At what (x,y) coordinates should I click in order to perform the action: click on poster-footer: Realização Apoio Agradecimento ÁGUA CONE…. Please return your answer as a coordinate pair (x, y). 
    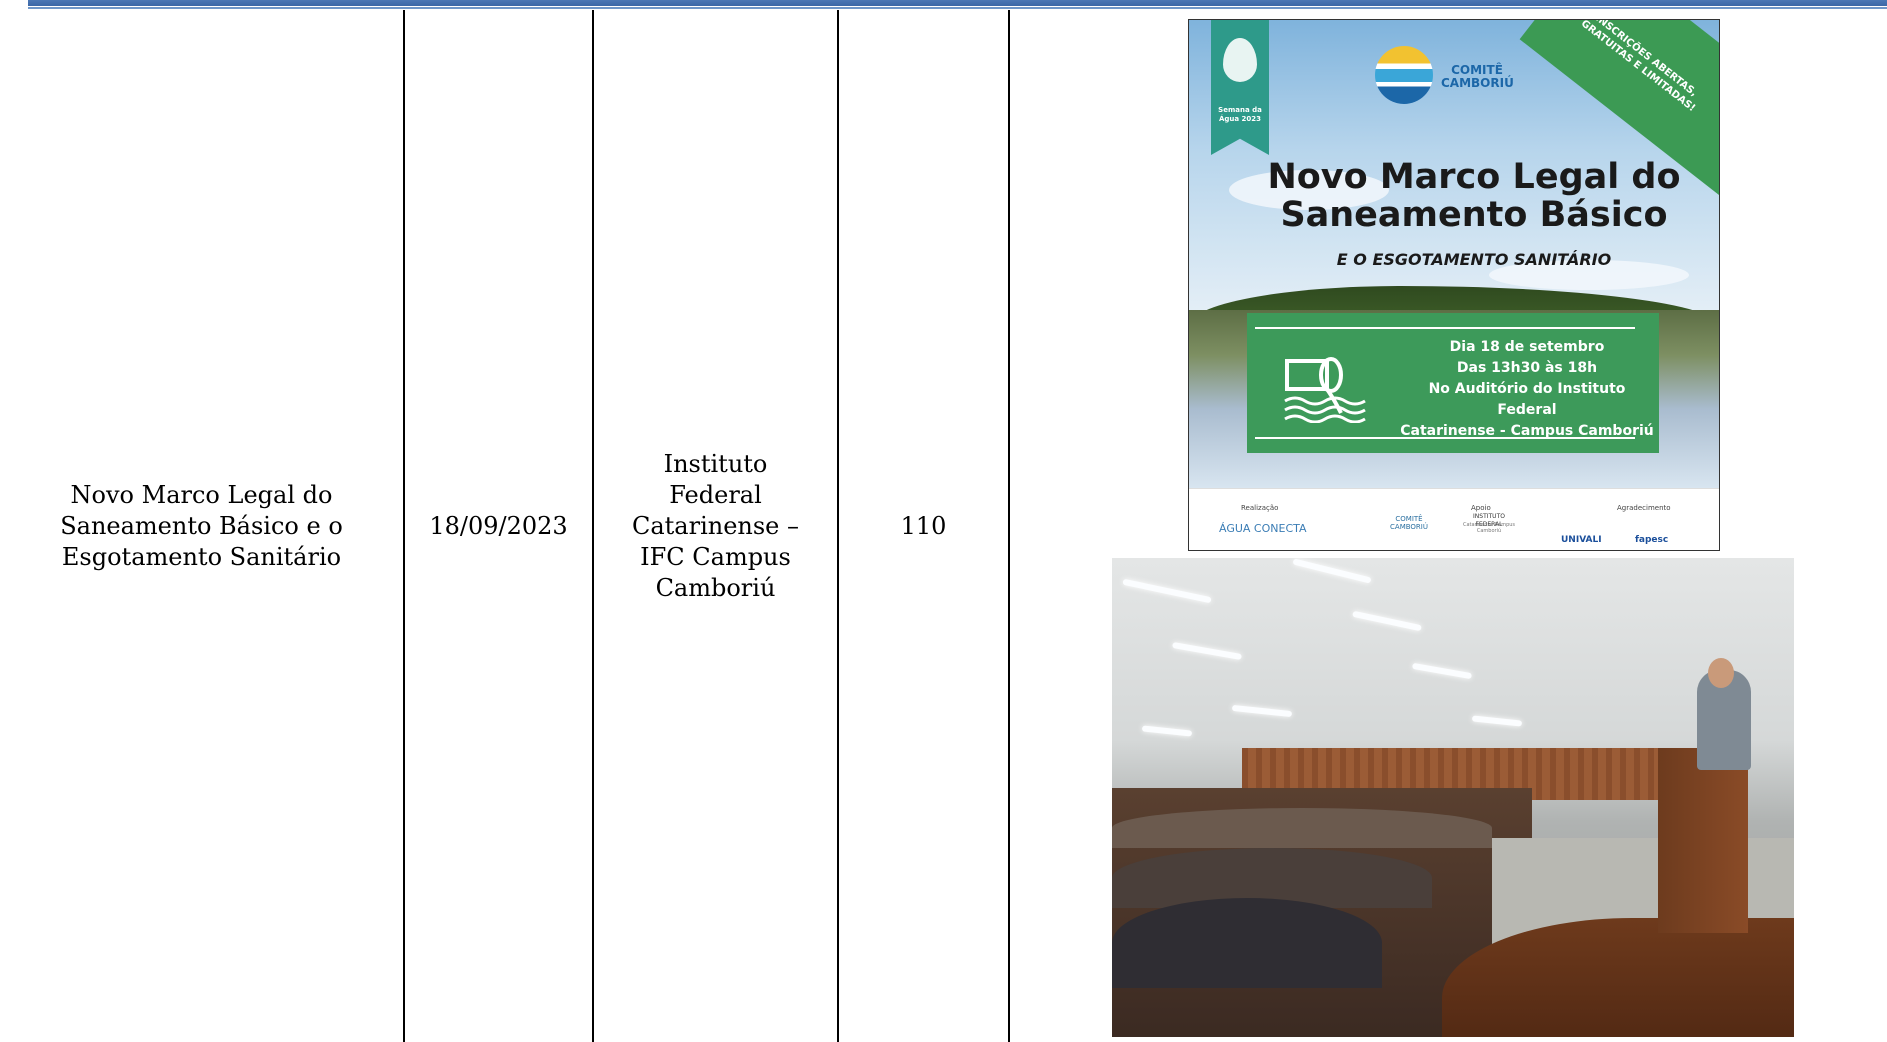
    Looking at the image, I should click on (1454, 519).